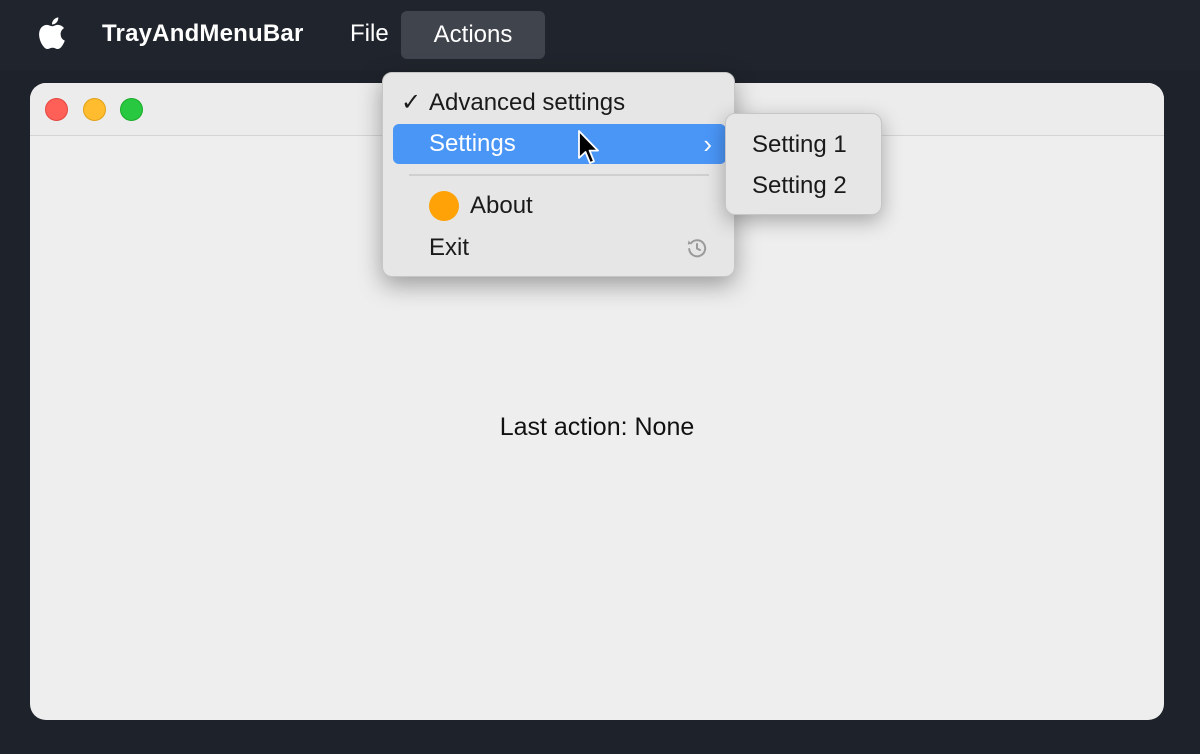  I want to click on settings-submenu: Setting 1 Setting 2, so click(803, 164).